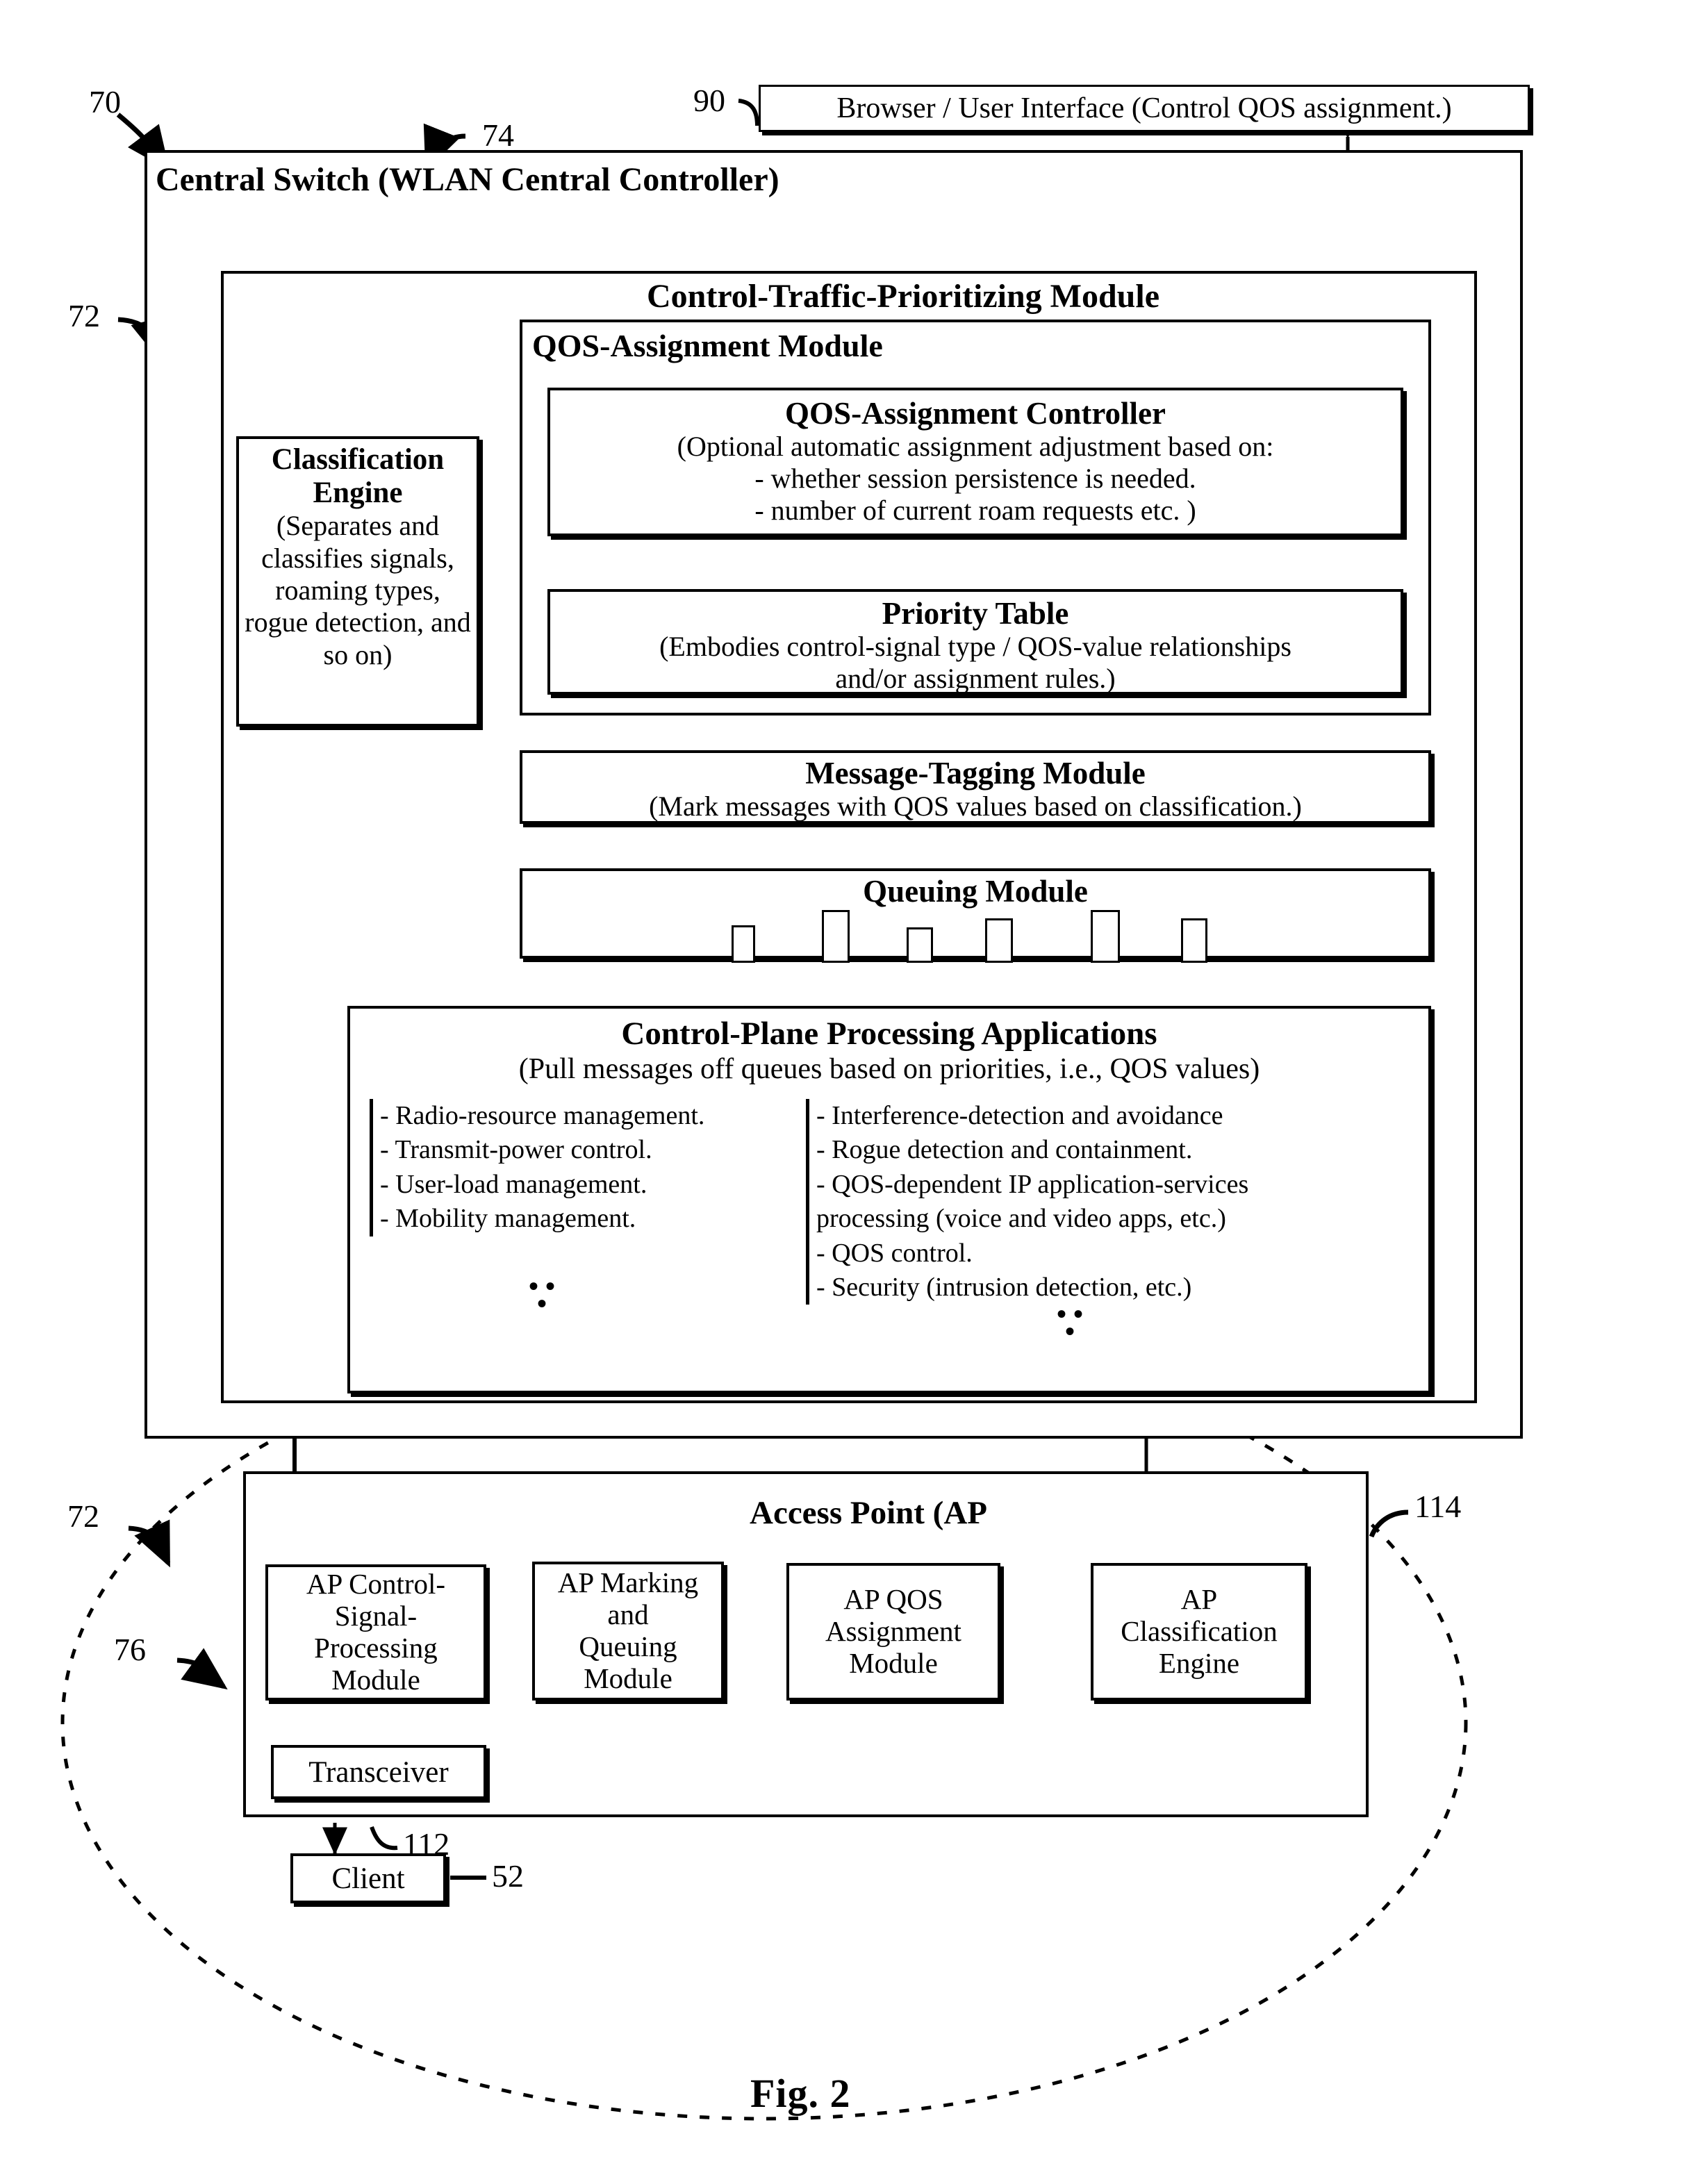 This screenshot has height=2184, width=1684. Describe the element at coordinates (1069, 1322) in the screenshot. I see `right-list-ellipsis: • • •` at that location.